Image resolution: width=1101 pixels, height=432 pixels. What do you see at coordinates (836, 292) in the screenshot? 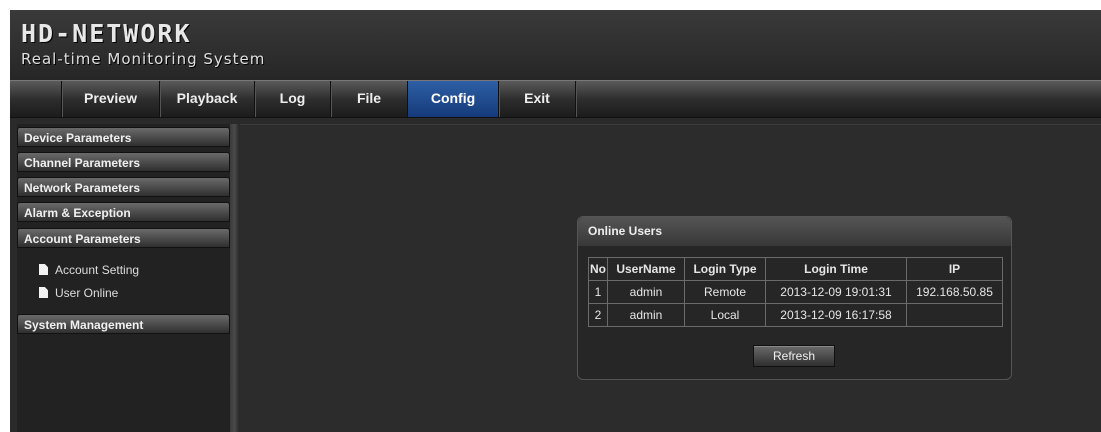
I see `table-cell: 2013-12-09 19:01:31` at bounding box center [836, 292].